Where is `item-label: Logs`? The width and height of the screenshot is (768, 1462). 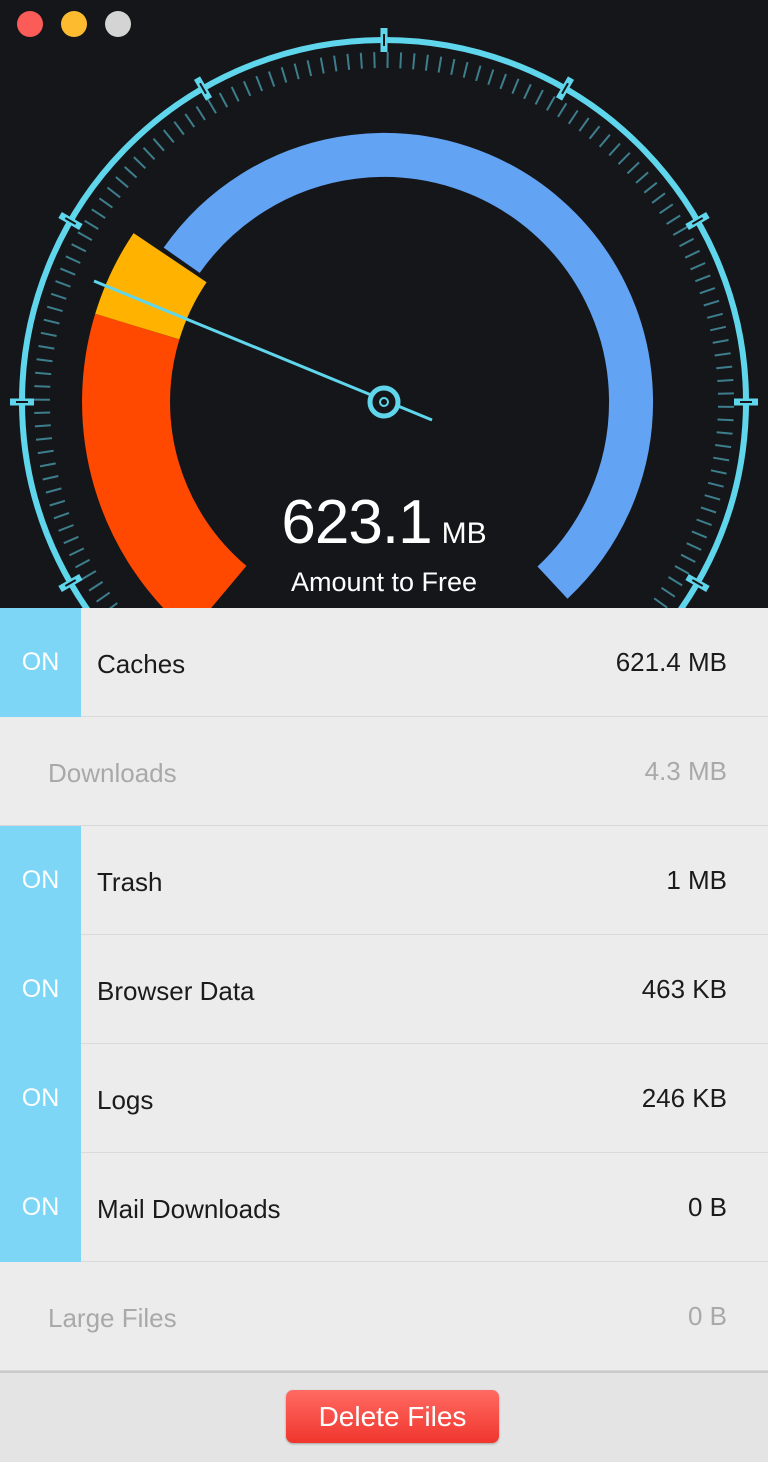 item-label: Logs is located at coordinates (125, 1100).